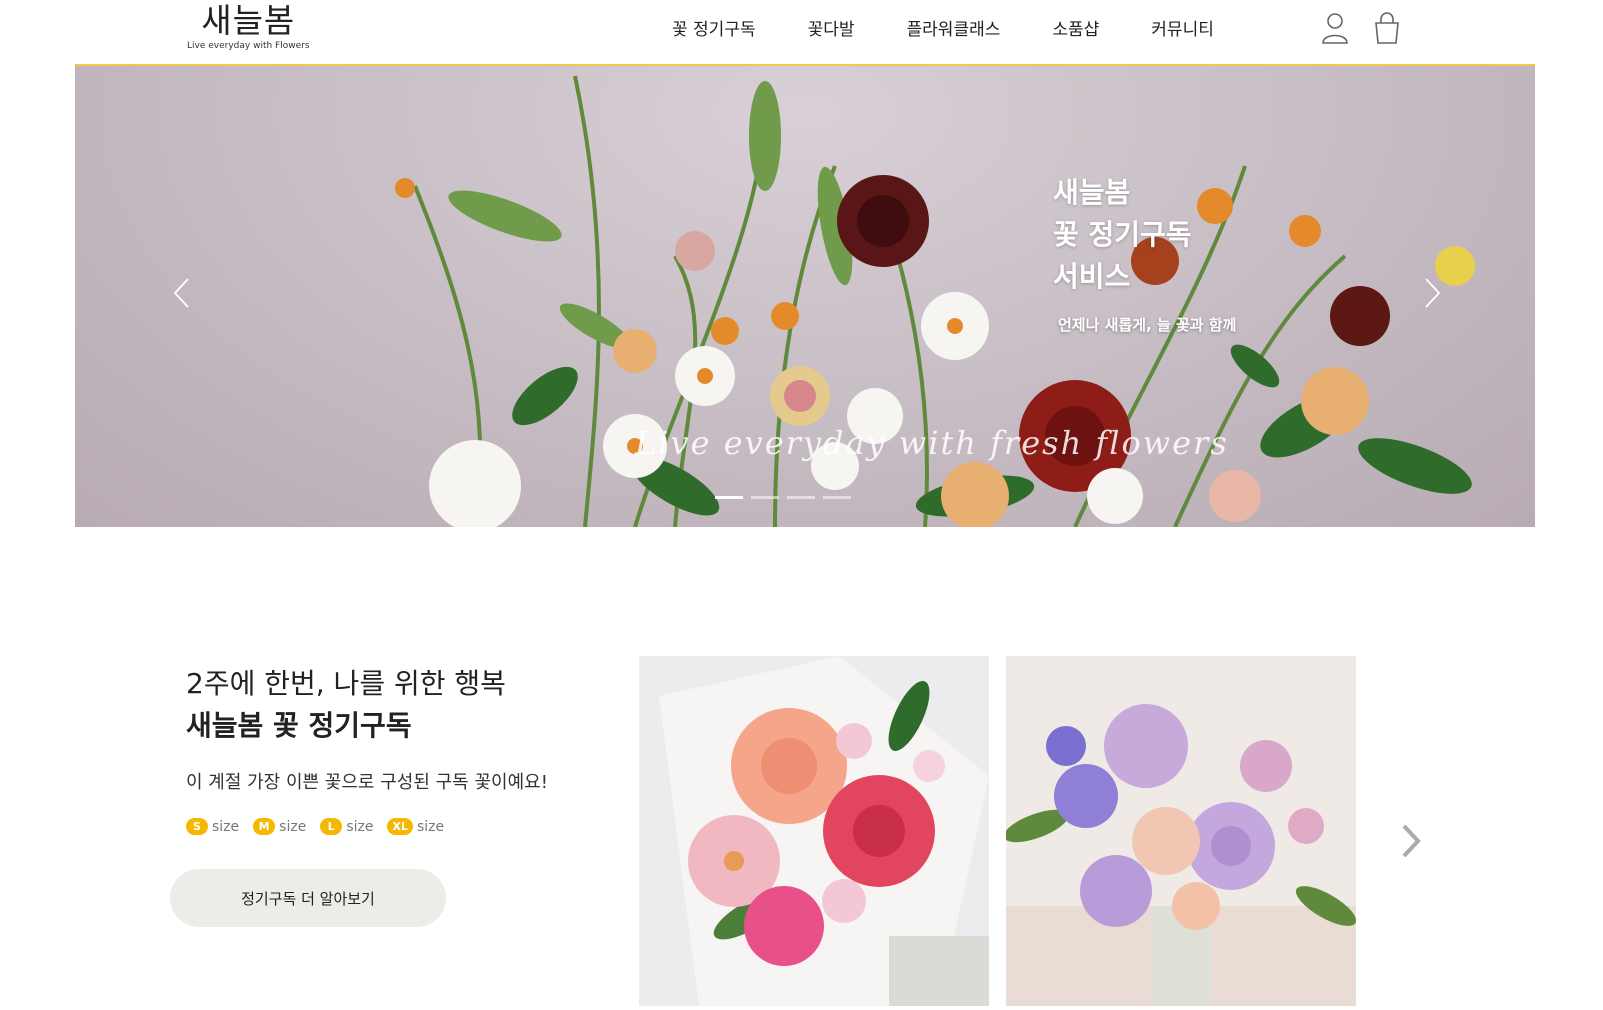 Image resolution: width=1603 pixels, height=1010 pixels. What do you see at coordinates (346, 683) in the screenshot?
I see `subscription-heading: 2주에 한번, 나를 위한 행복` at bounding box center [346, 683].